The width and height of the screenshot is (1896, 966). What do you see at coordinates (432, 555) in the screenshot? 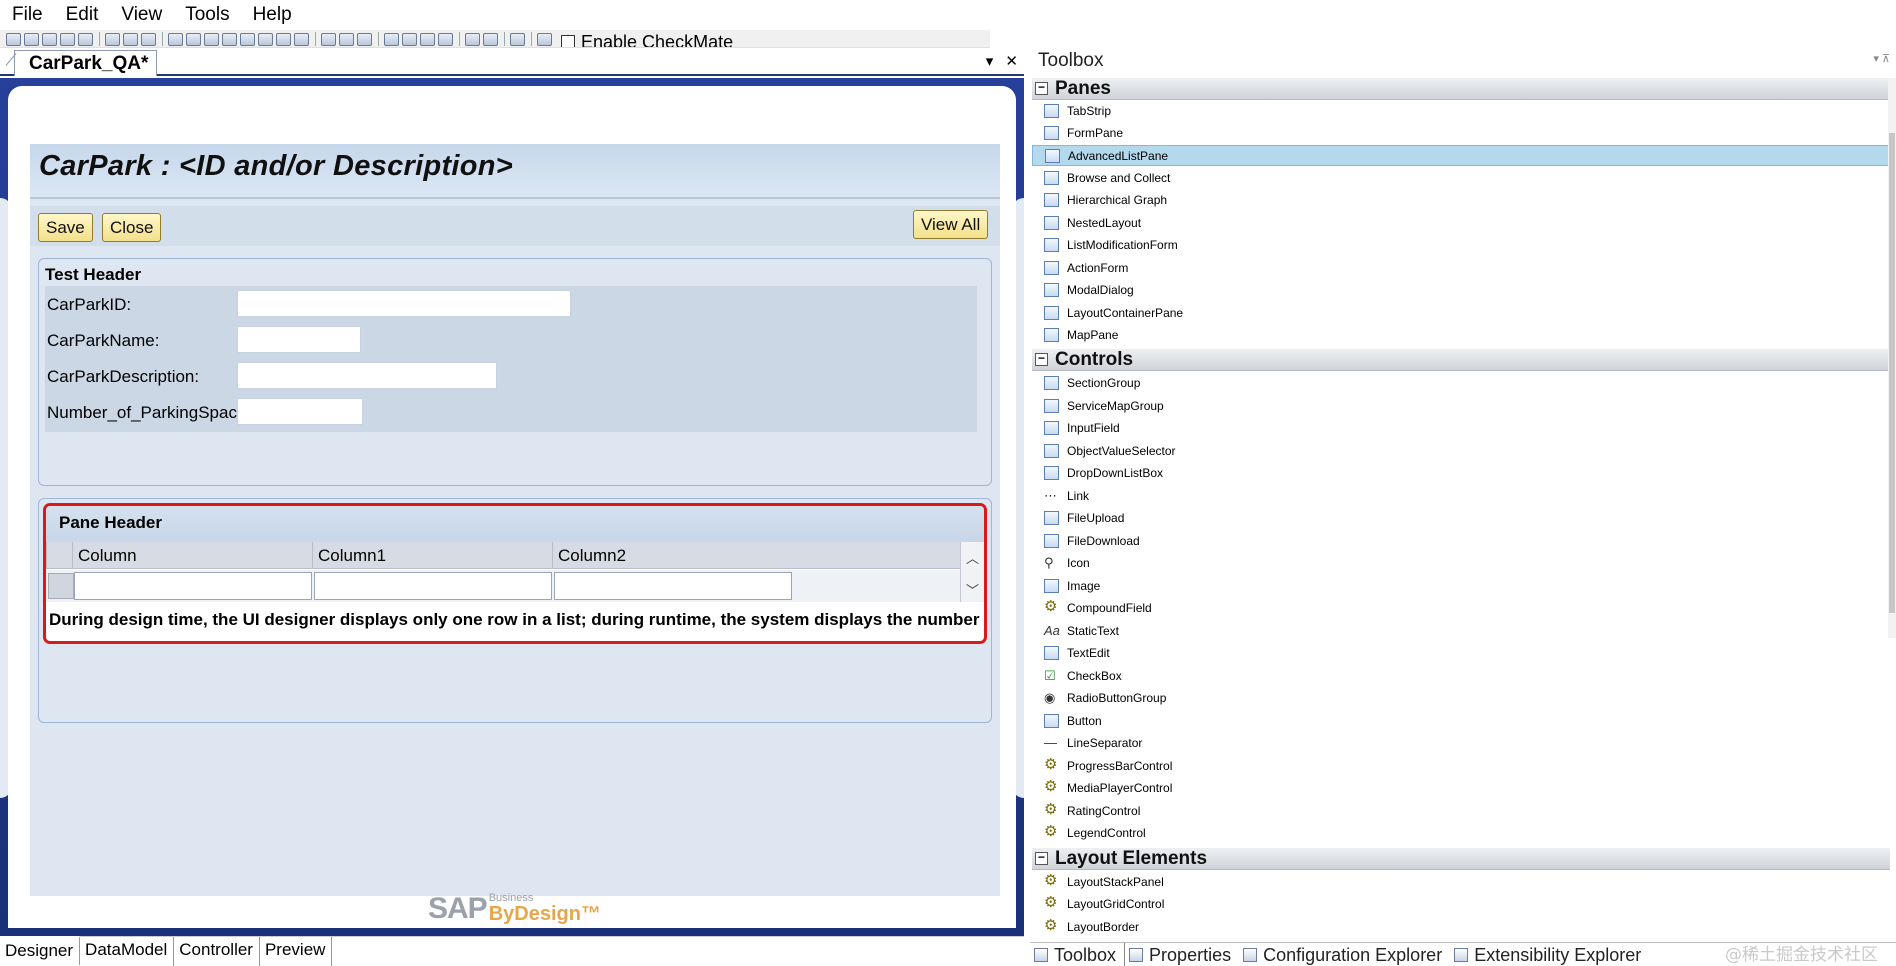
I see `column1-header: Column1` at bounding box center [432, 555].